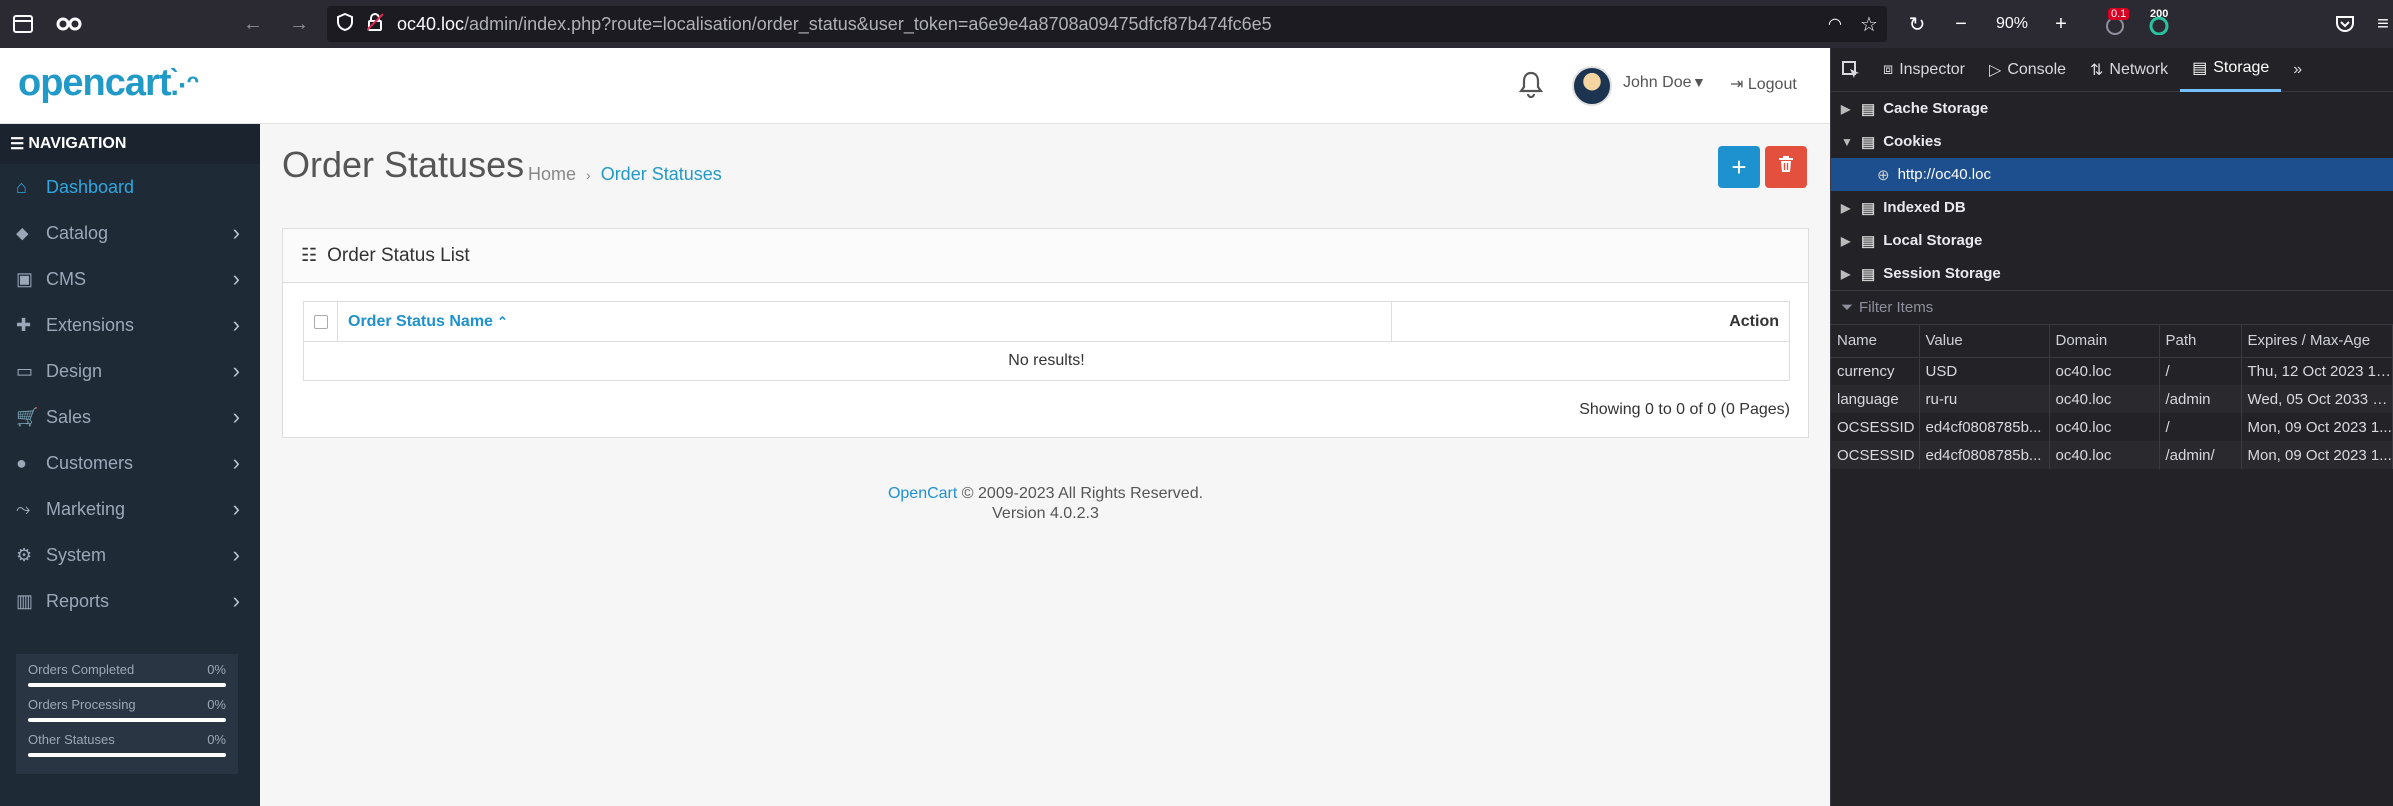 The image size is (2393, 806). What do you see at coordinates (922, 493) in the screenshot?
I see `opencart-link: OpenCart` at bounding box center [922, 493].